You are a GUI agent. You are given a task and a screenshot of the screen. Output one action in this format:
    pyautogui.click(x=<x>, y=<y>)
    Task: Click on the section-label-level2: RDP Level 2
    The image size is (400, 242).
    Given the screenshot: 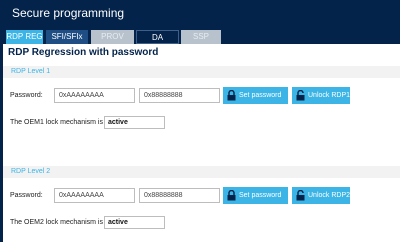 What is the action you would take?
    pyautogui.click(x=31, y=171)
    